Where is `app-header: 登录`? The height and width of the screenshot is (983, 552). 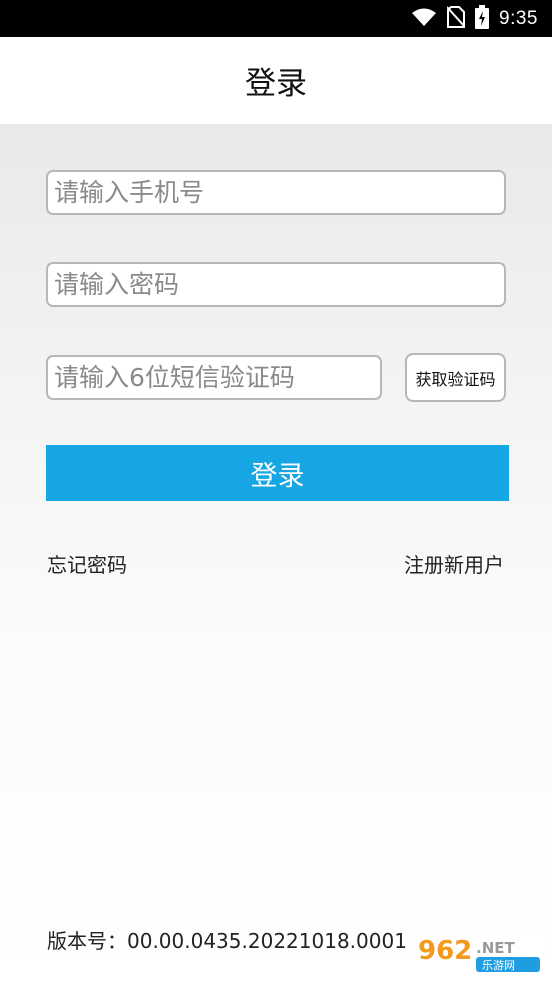
app-header: 登录 is located at coordinates (276, 80).